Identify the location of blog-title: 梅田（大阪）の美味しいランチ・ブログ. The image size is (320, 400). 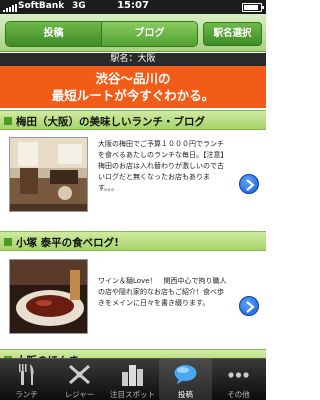
(110, 122).